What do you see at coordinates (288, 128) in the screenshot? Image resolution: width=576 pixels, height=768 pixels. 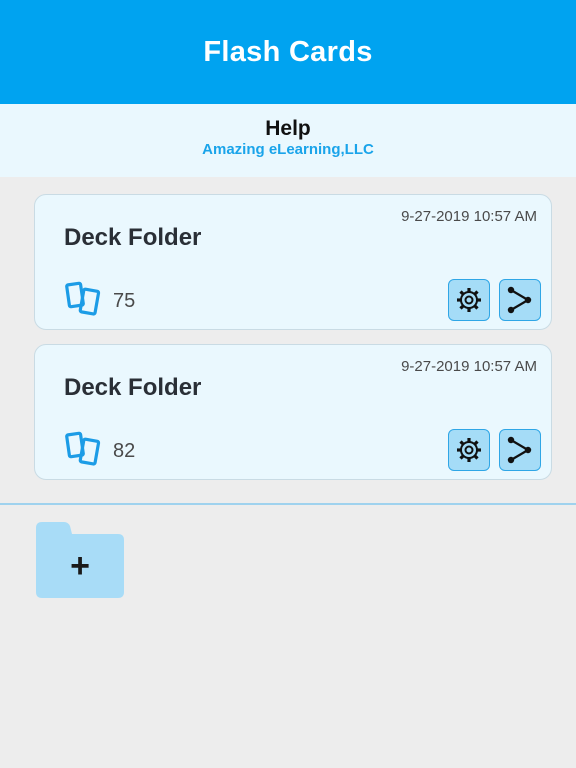 I see `help-title: Help` at bounding box center [288, 128].